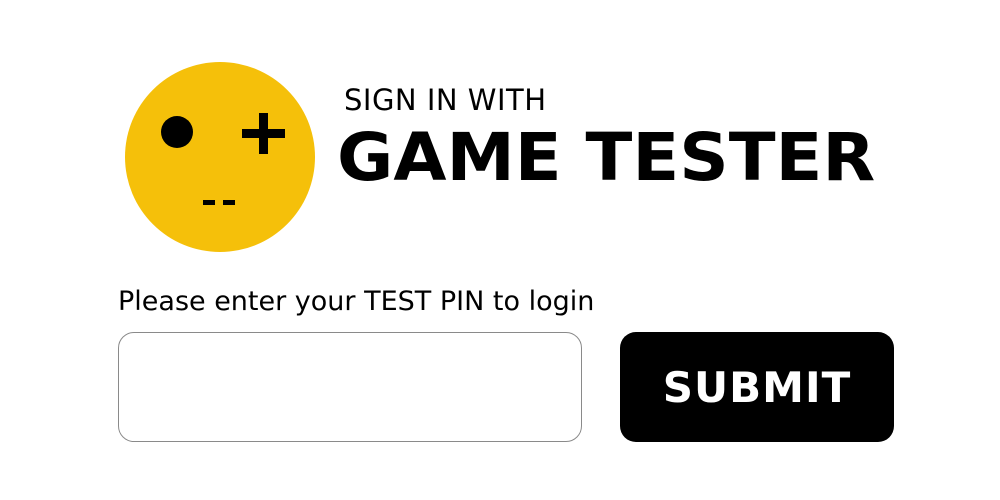 This screenshot has height=500, width=1000. What do you see at coordinates (177, 132) in the screenshot?
I see `logo-eye-dot` at bounding box center [177, 132].